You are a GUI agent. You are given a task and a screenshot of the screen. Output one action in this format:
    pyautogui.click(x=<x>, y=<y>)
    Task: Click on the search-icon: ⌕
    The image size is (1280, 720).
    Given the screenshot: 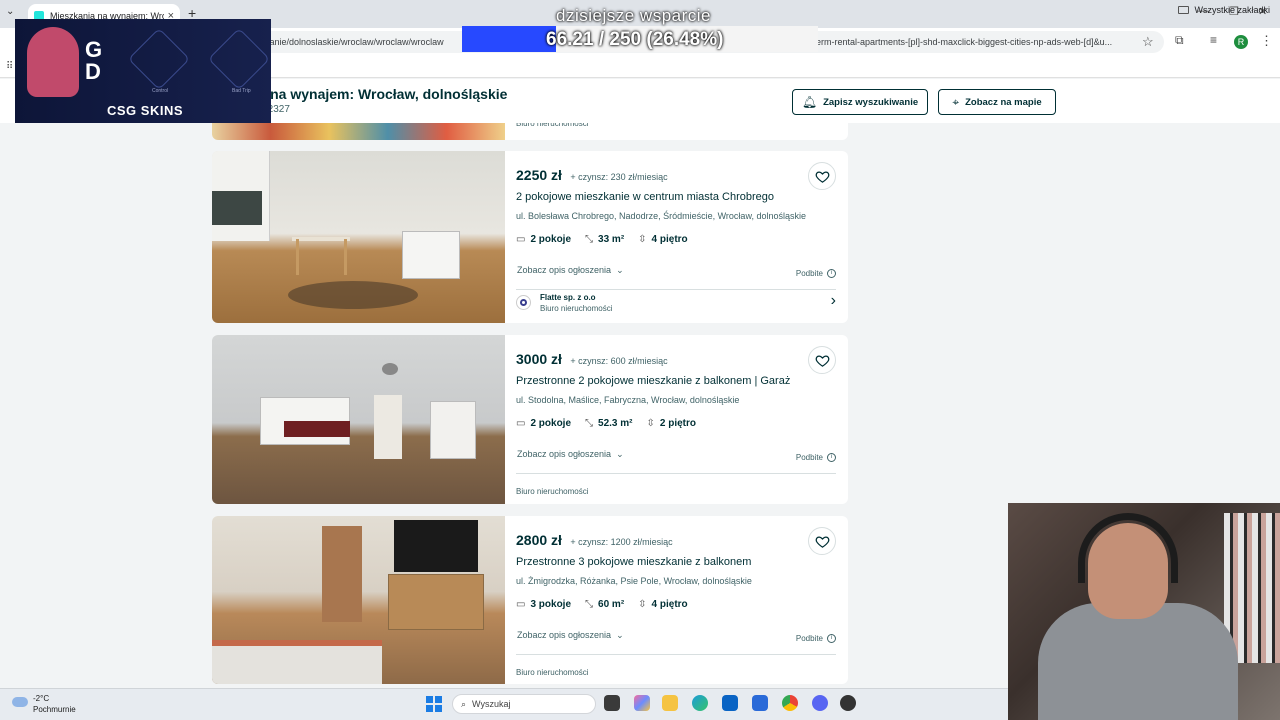 What is the action you would take?
    pyautogui.click(x=464, y=703)
    